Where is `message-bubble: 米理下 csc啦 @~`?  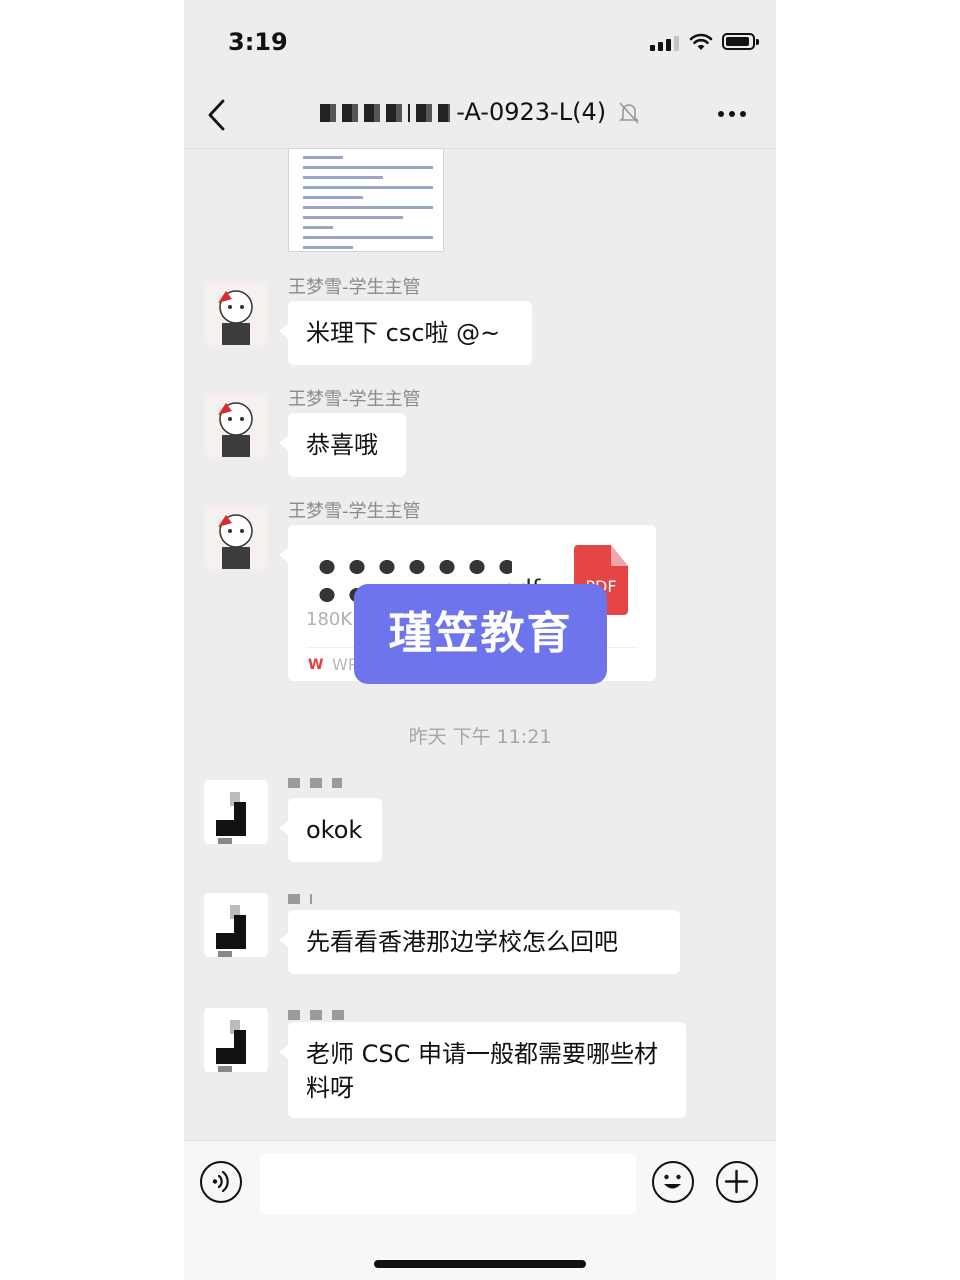
message-bubble: 米理下 csc啦 @~ is located at coordinates (405, 333).